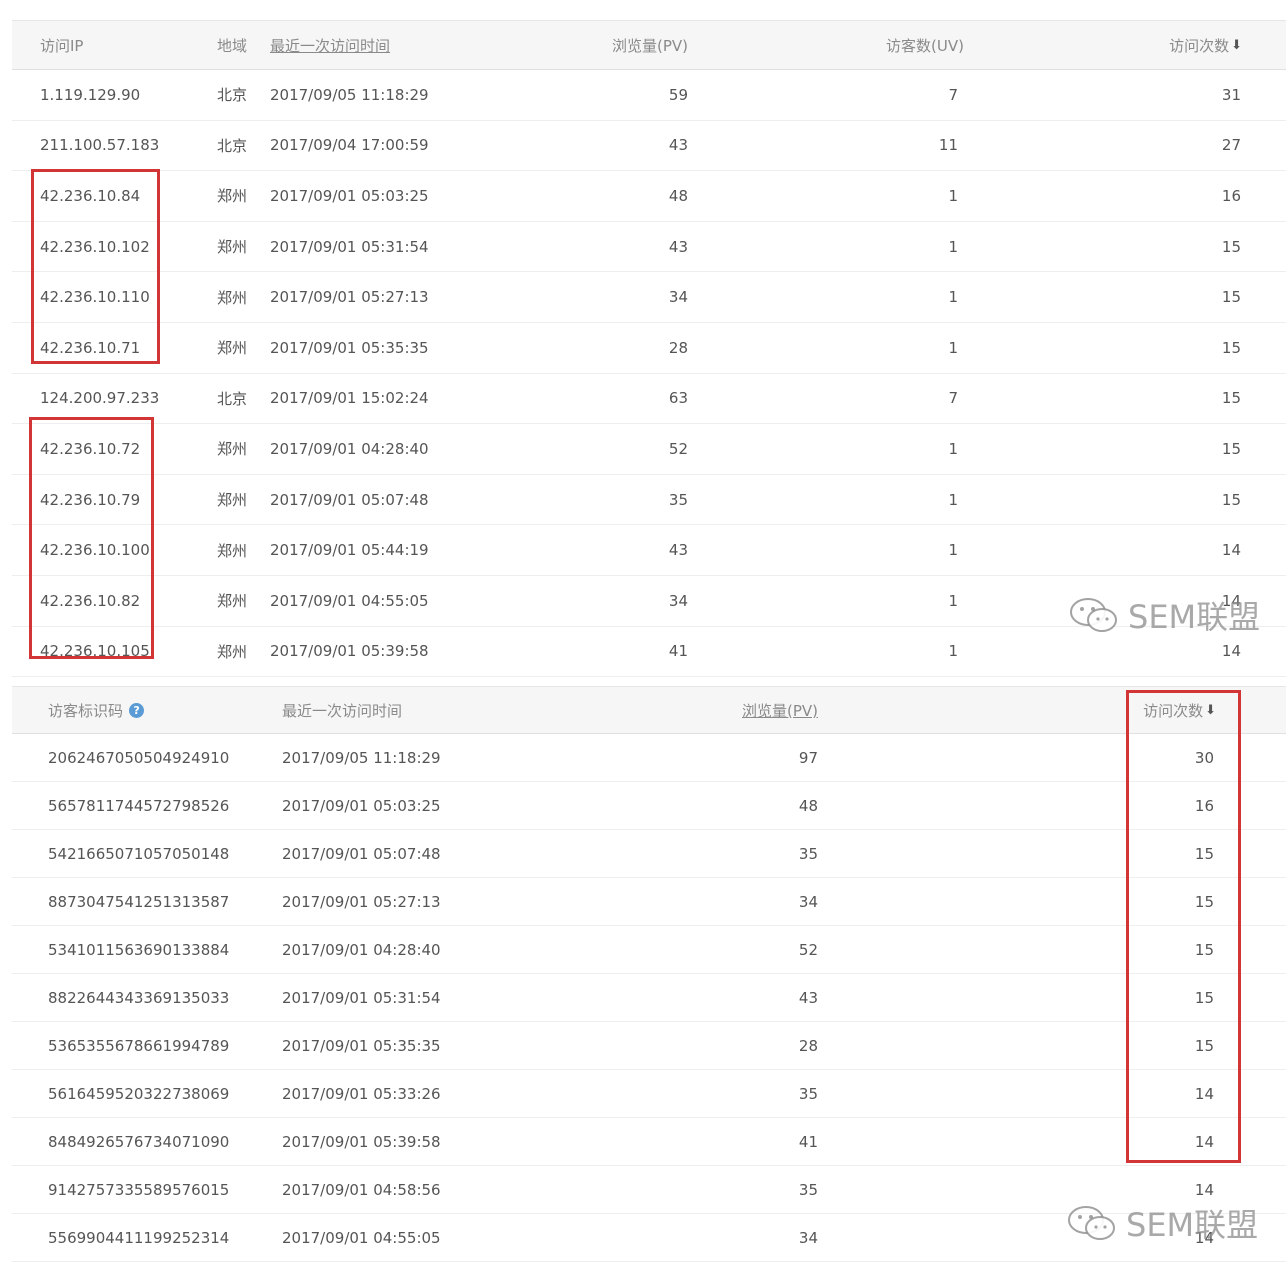 This screenshot has height=1282, width=1286. Describe the element at coordinates (139, 1237) in the screenshot. I see `cell-visitor-id: 5569904411199252314` at that location.